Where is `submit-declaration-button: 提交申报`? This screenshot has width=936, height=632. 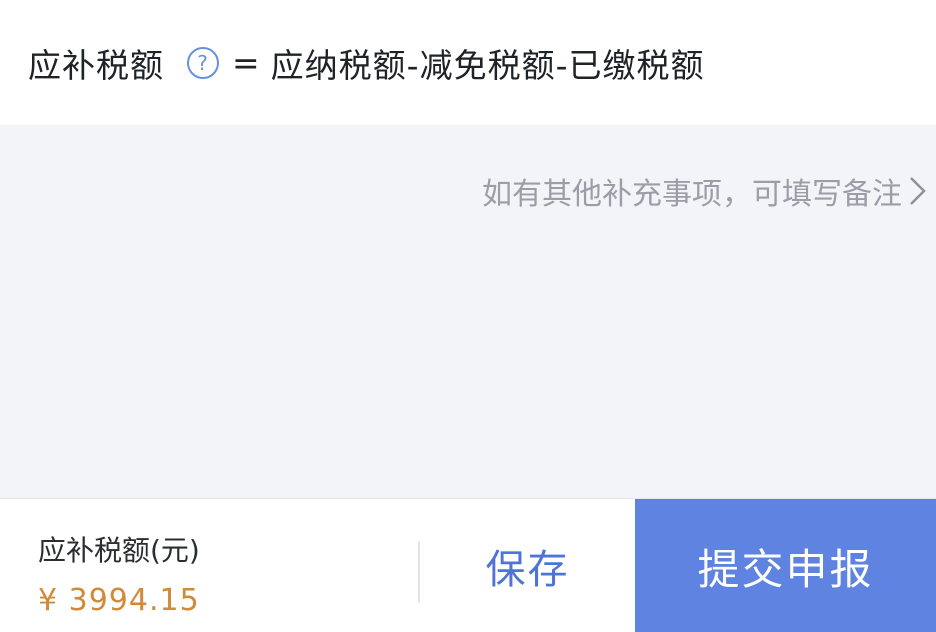
submit-declaration-button: 提交申报 is located at coordinates (785, 565).